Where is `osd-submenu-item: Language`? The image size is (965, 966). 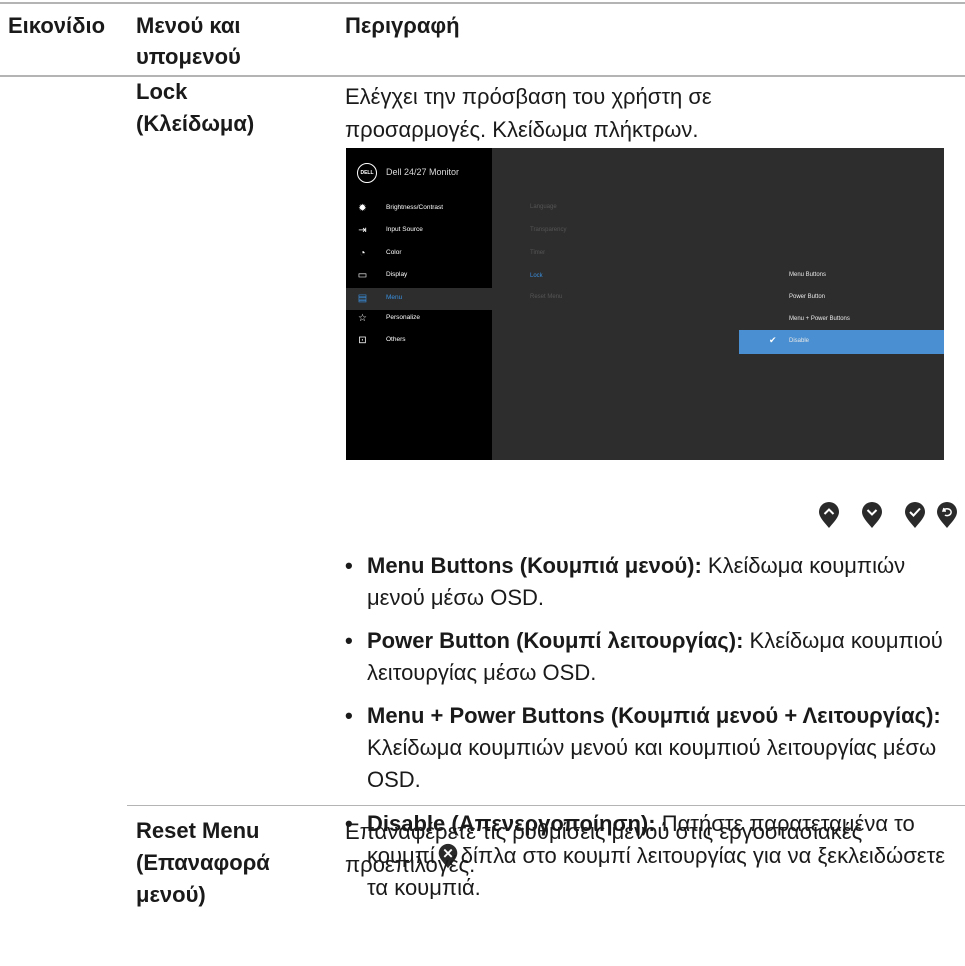
osd-submenu-item: Language is located at coordinates (543, 207).